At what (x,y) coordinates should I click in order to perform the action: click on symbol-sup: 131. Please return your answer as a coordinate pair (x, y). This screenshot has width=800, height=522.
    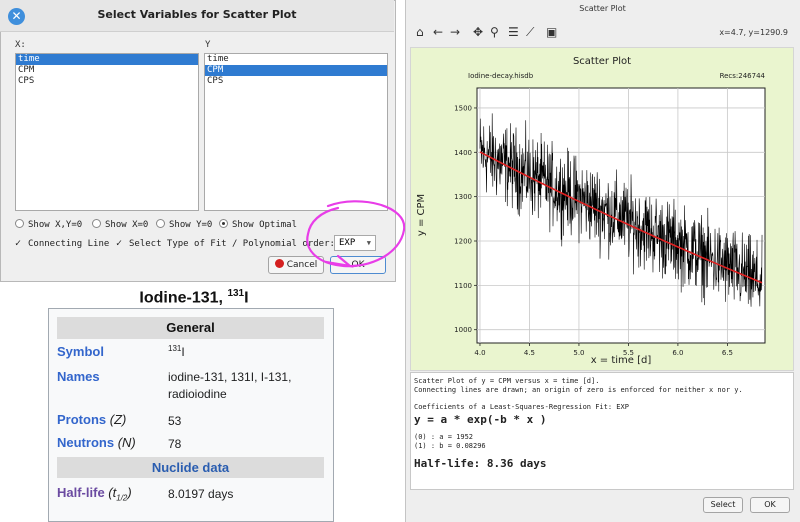
    Looking at the image, I should click on (175, 348).